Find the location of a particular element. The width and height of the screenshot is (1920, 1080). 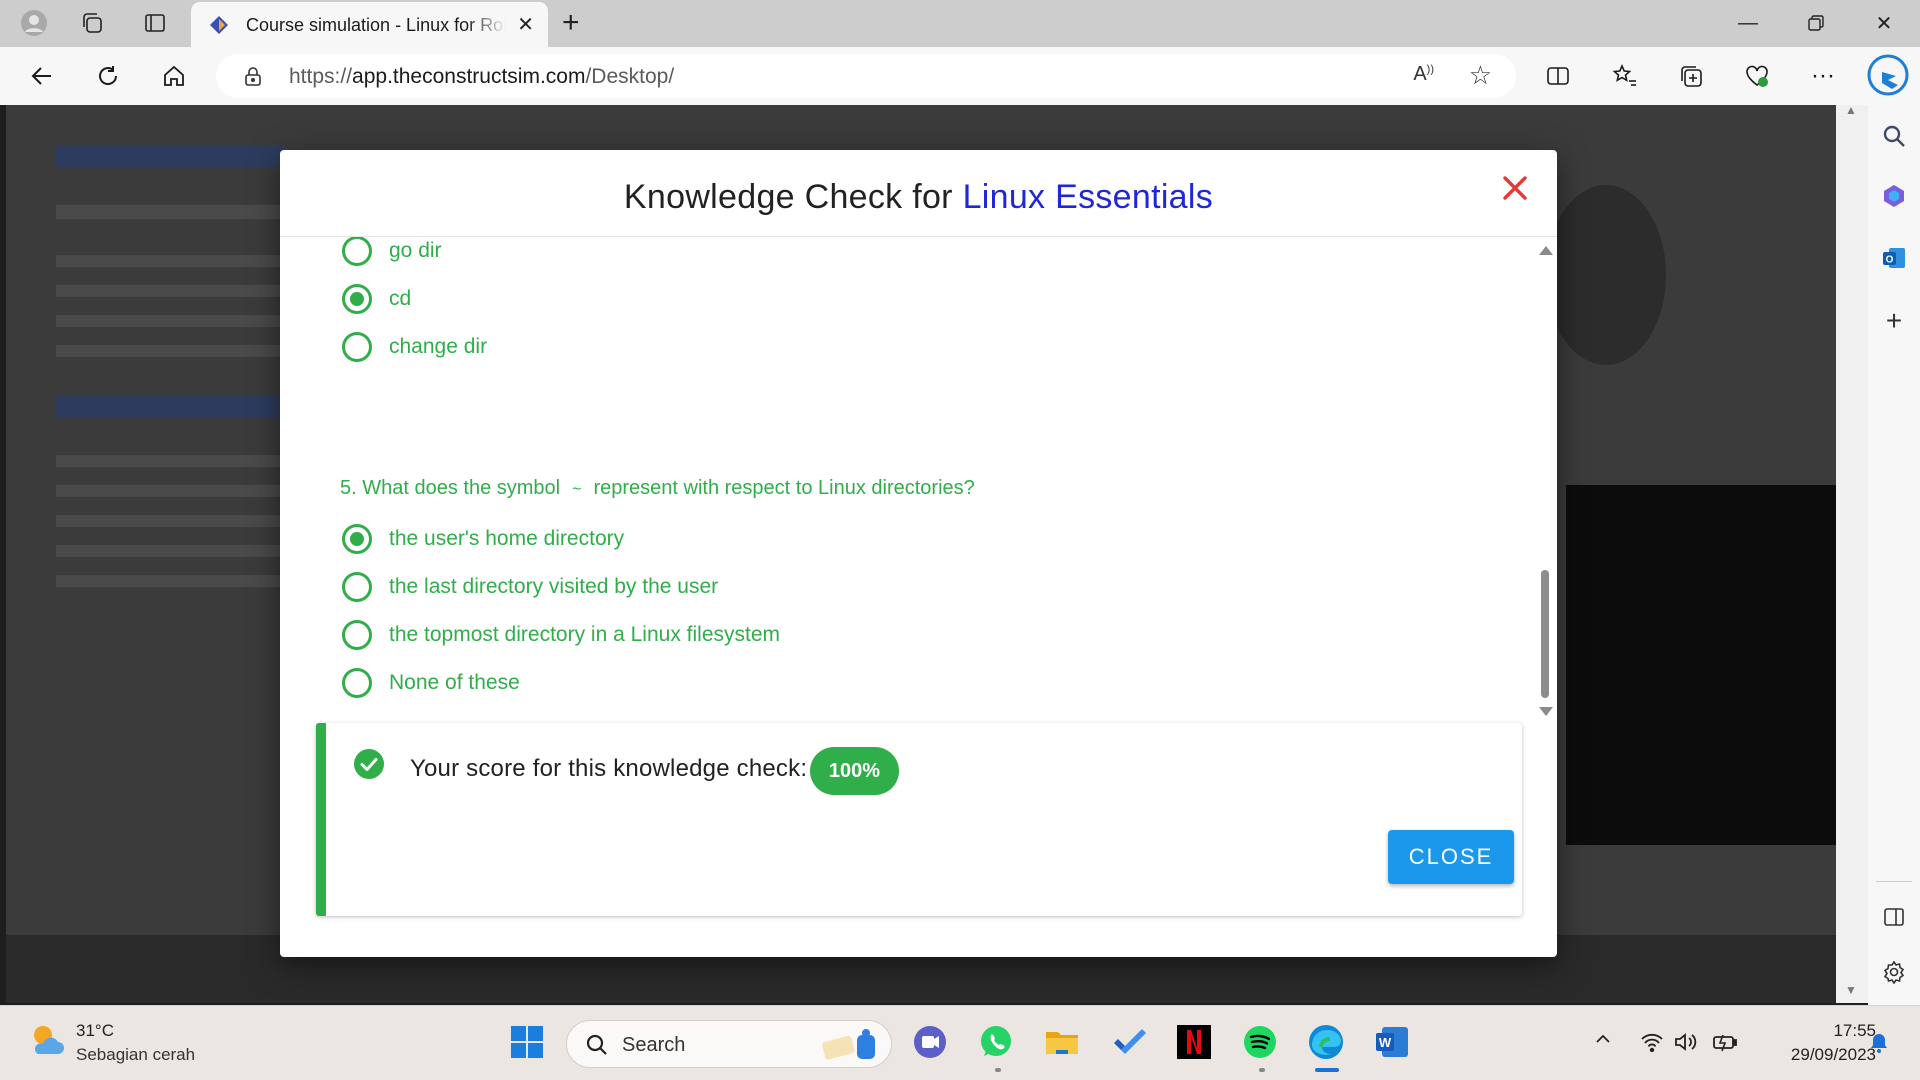

q5-option-none: None of these is located at coordinates (431, 683).